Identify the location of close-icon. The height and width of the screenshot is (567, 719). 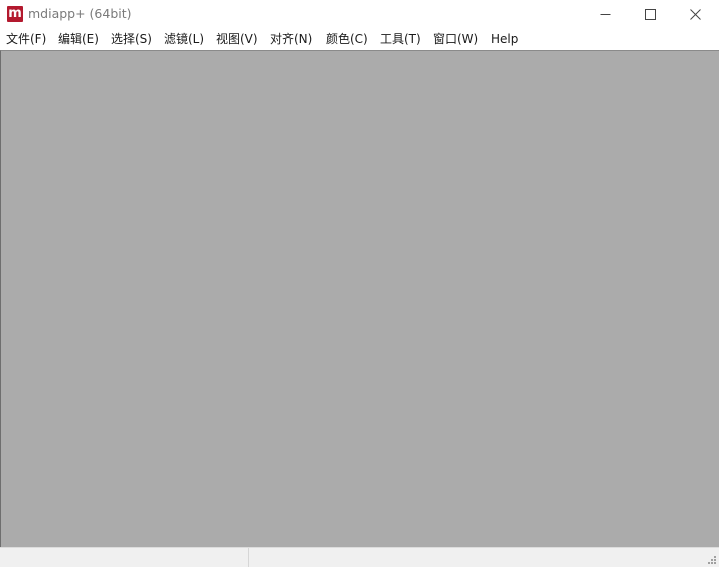
(695, 14).